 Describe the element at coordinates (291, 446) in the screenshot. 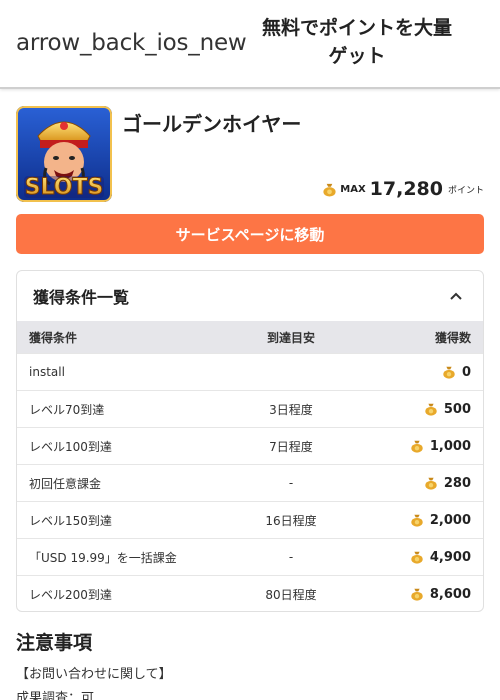

I see `eta-cell: 7日程度` at that location.